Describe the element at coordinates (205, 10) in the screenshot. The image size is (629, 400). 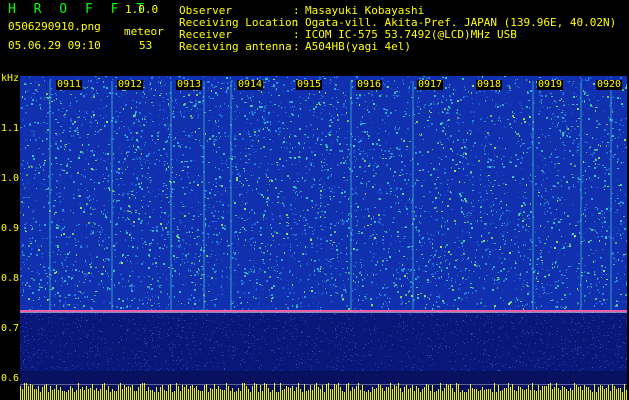
I see `observer-label: Observer` at that location.